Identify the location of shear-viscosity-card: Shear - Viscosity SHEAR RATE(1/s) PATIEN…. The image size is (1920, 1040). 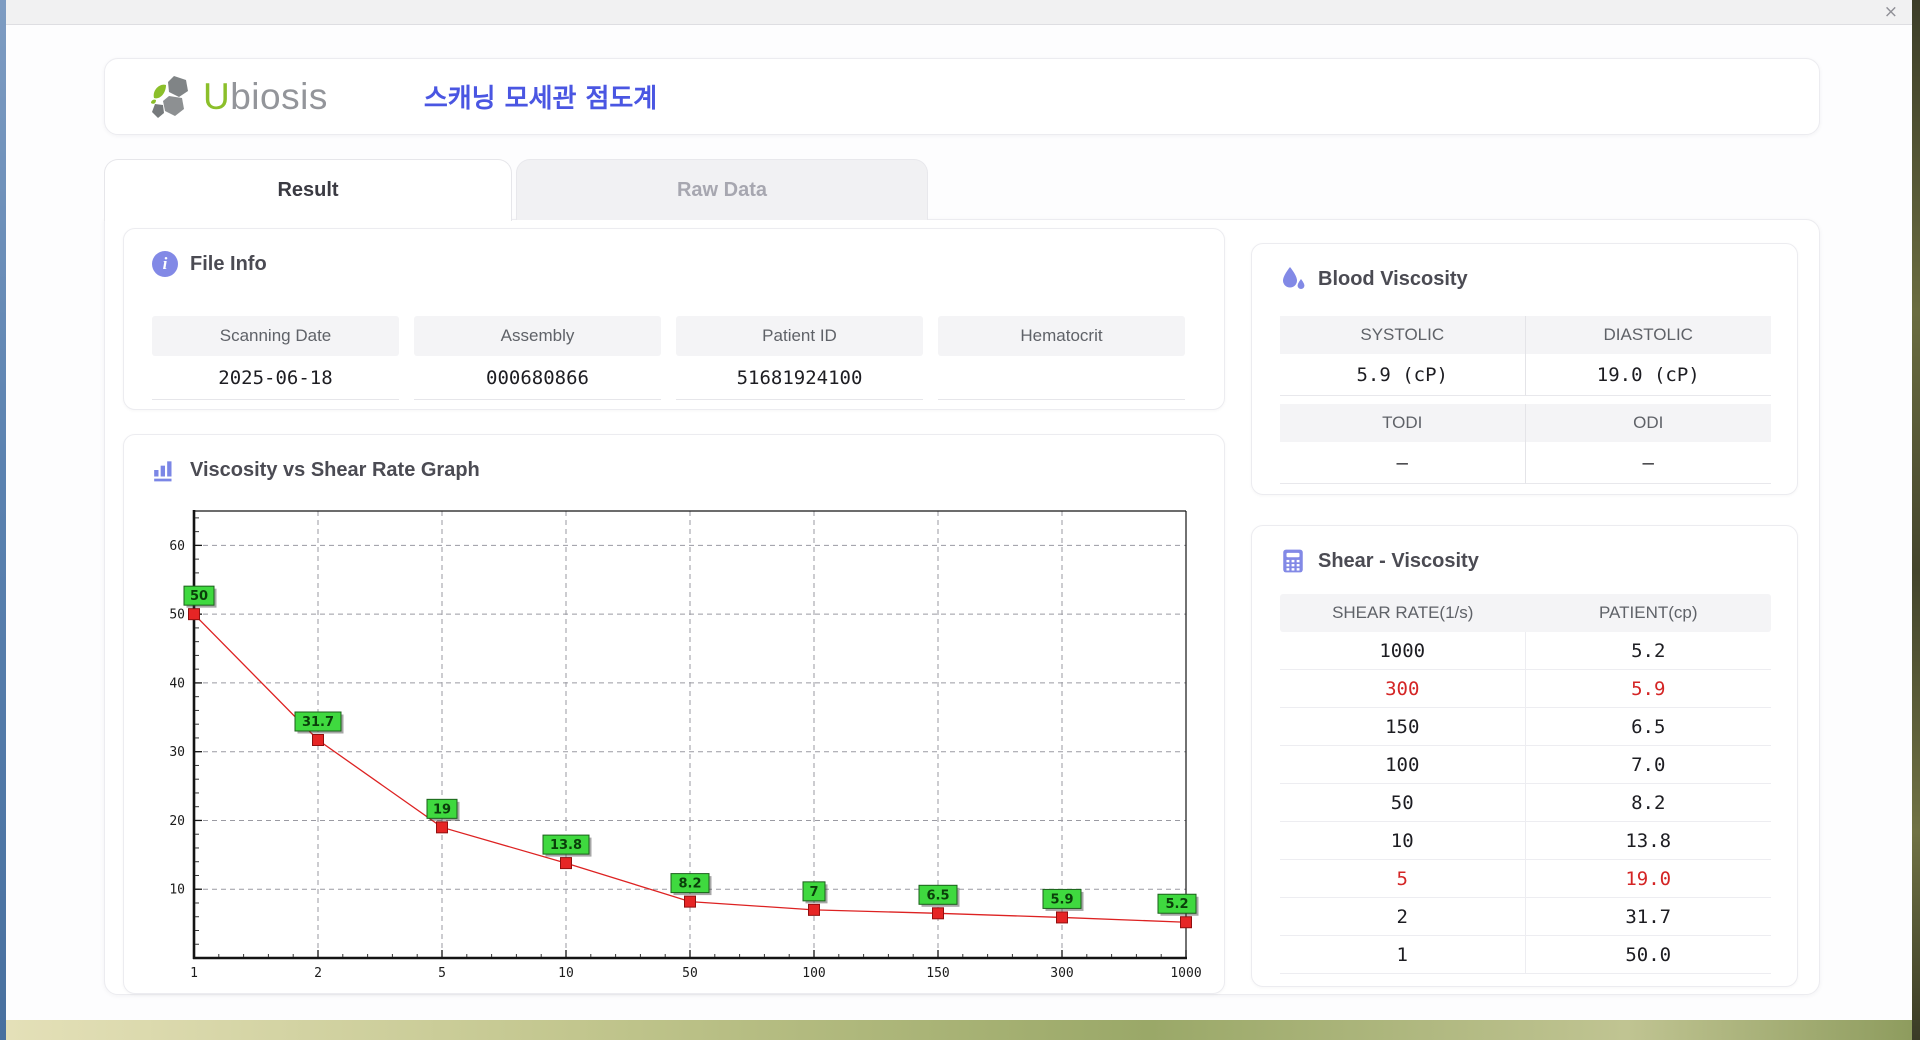
(1524, 756).